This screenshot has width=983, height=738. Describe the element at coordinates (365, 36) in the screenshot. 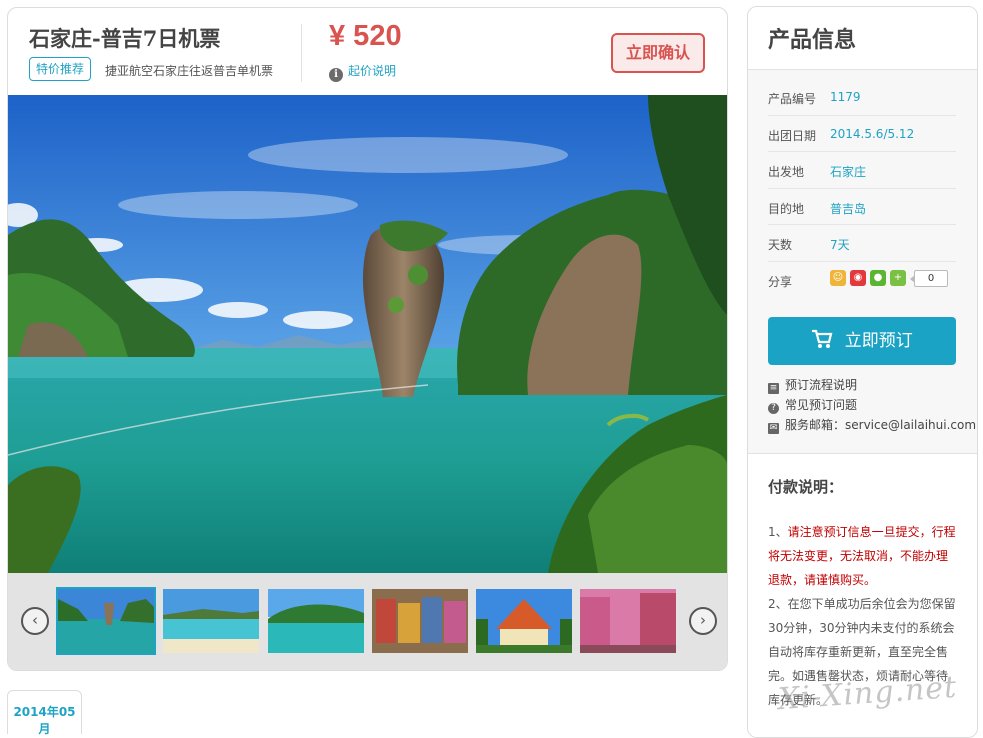

I see `product-price: ¥ 520` at that location.